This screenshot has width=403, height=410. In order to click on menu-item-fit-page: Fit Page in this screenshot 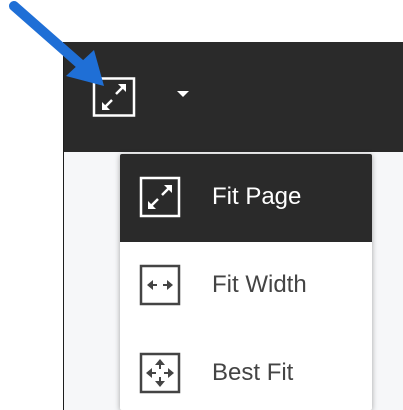, I will do `click(246, 198)`.